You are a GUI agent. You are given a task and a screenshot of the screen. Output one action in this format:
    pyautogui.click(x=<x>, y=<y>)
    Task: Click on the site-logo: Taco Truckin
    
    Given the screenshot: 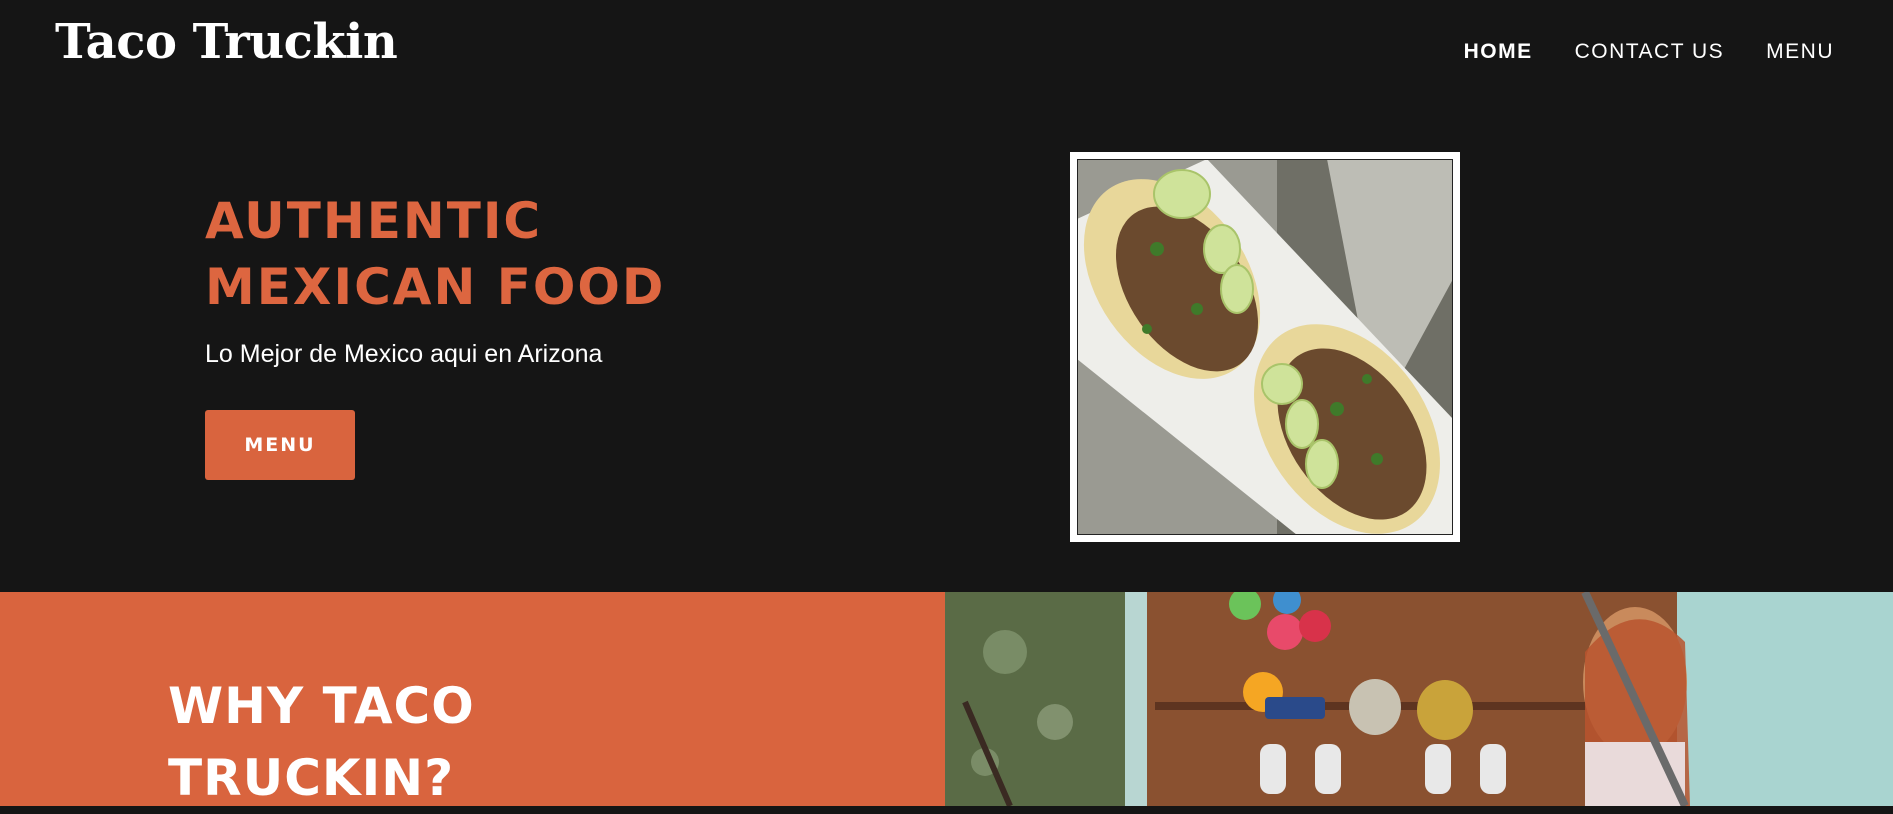 What is the action you would take?
    pyautogui.click(x=226, y=42)
    